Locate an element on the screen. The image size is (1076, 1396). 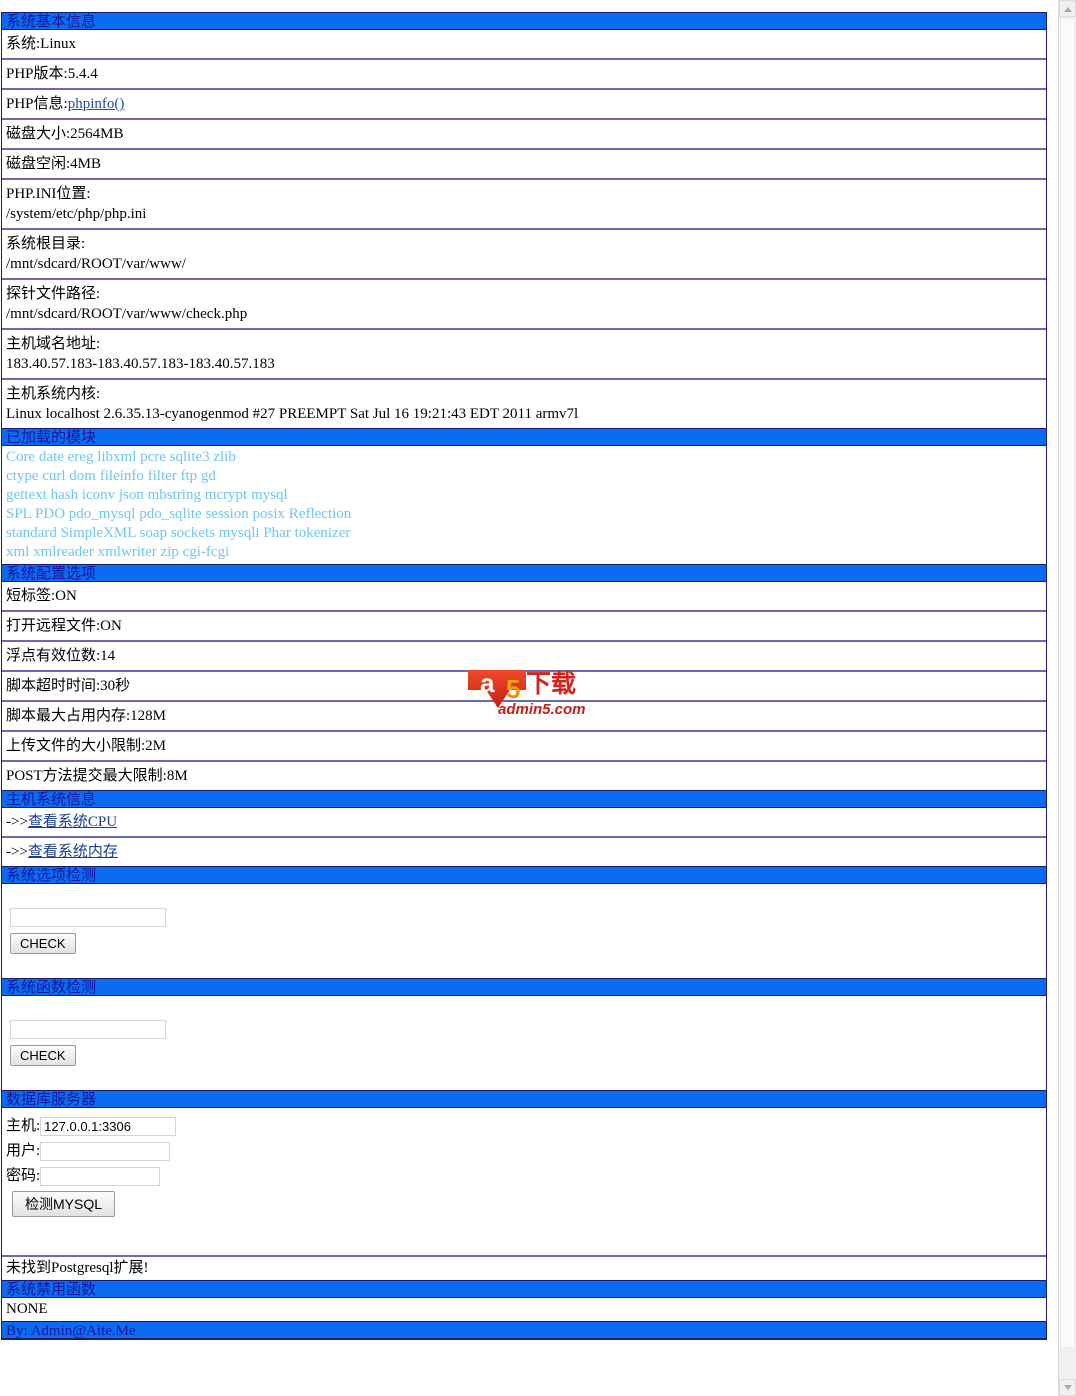
row-memory-limit: 脚本最大占用内存:128M is located at coordinates (524, 717).